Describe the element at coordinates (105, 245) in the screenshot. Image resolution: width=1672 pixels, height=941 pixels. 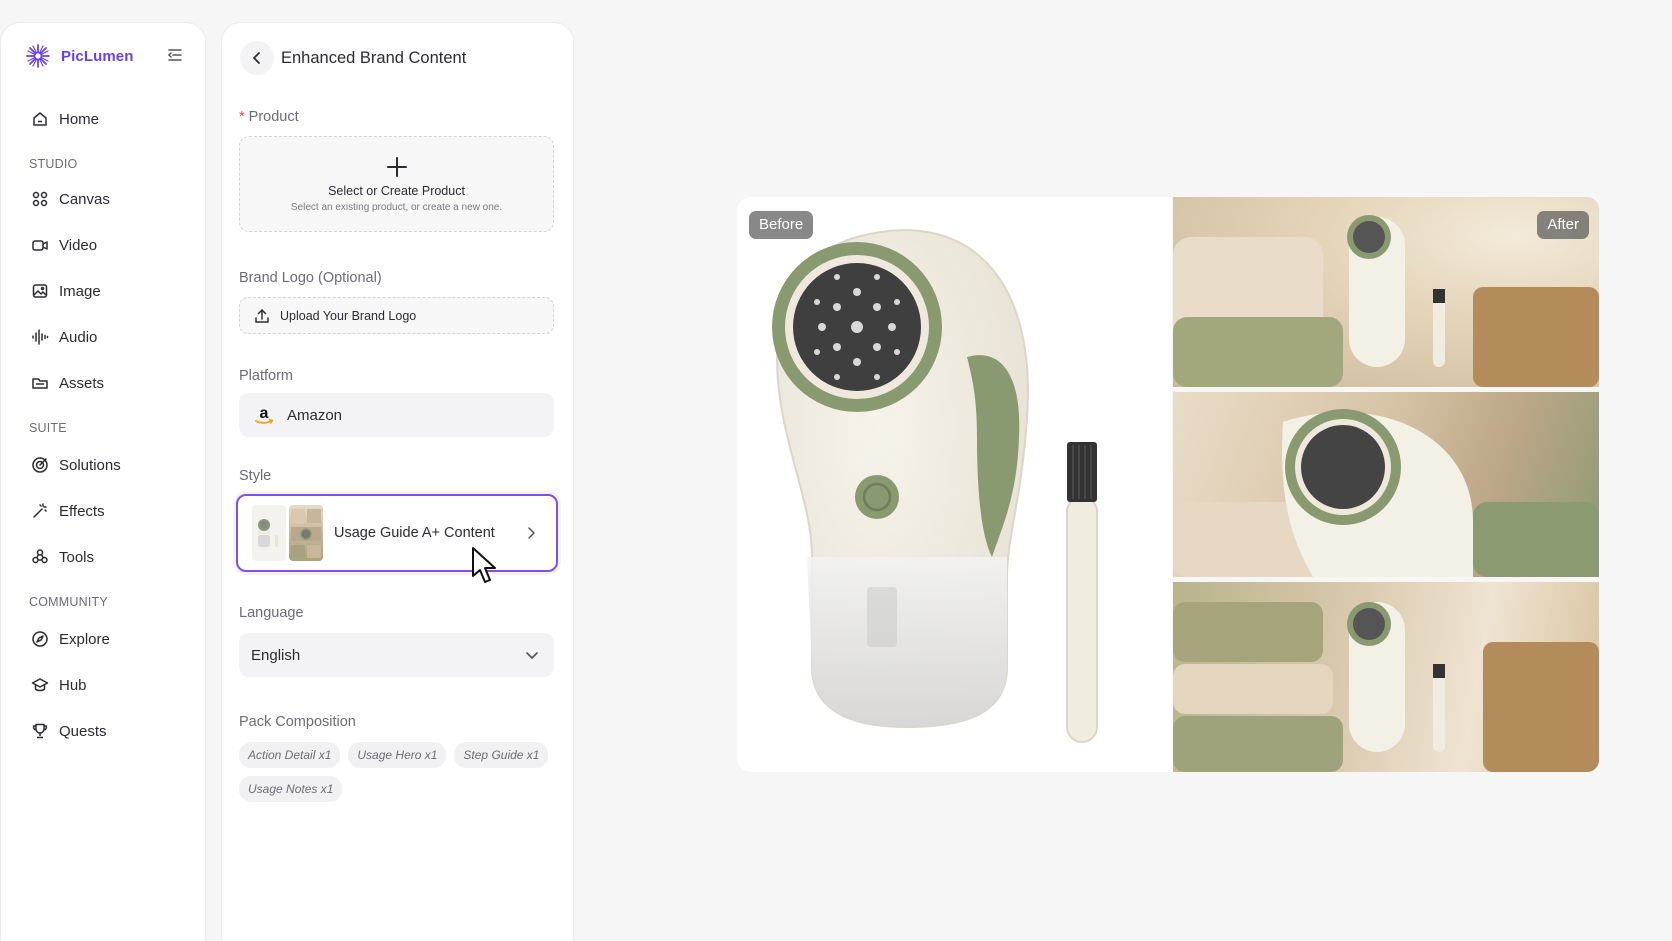
I see `sidebar-item-video: Video` at that location.